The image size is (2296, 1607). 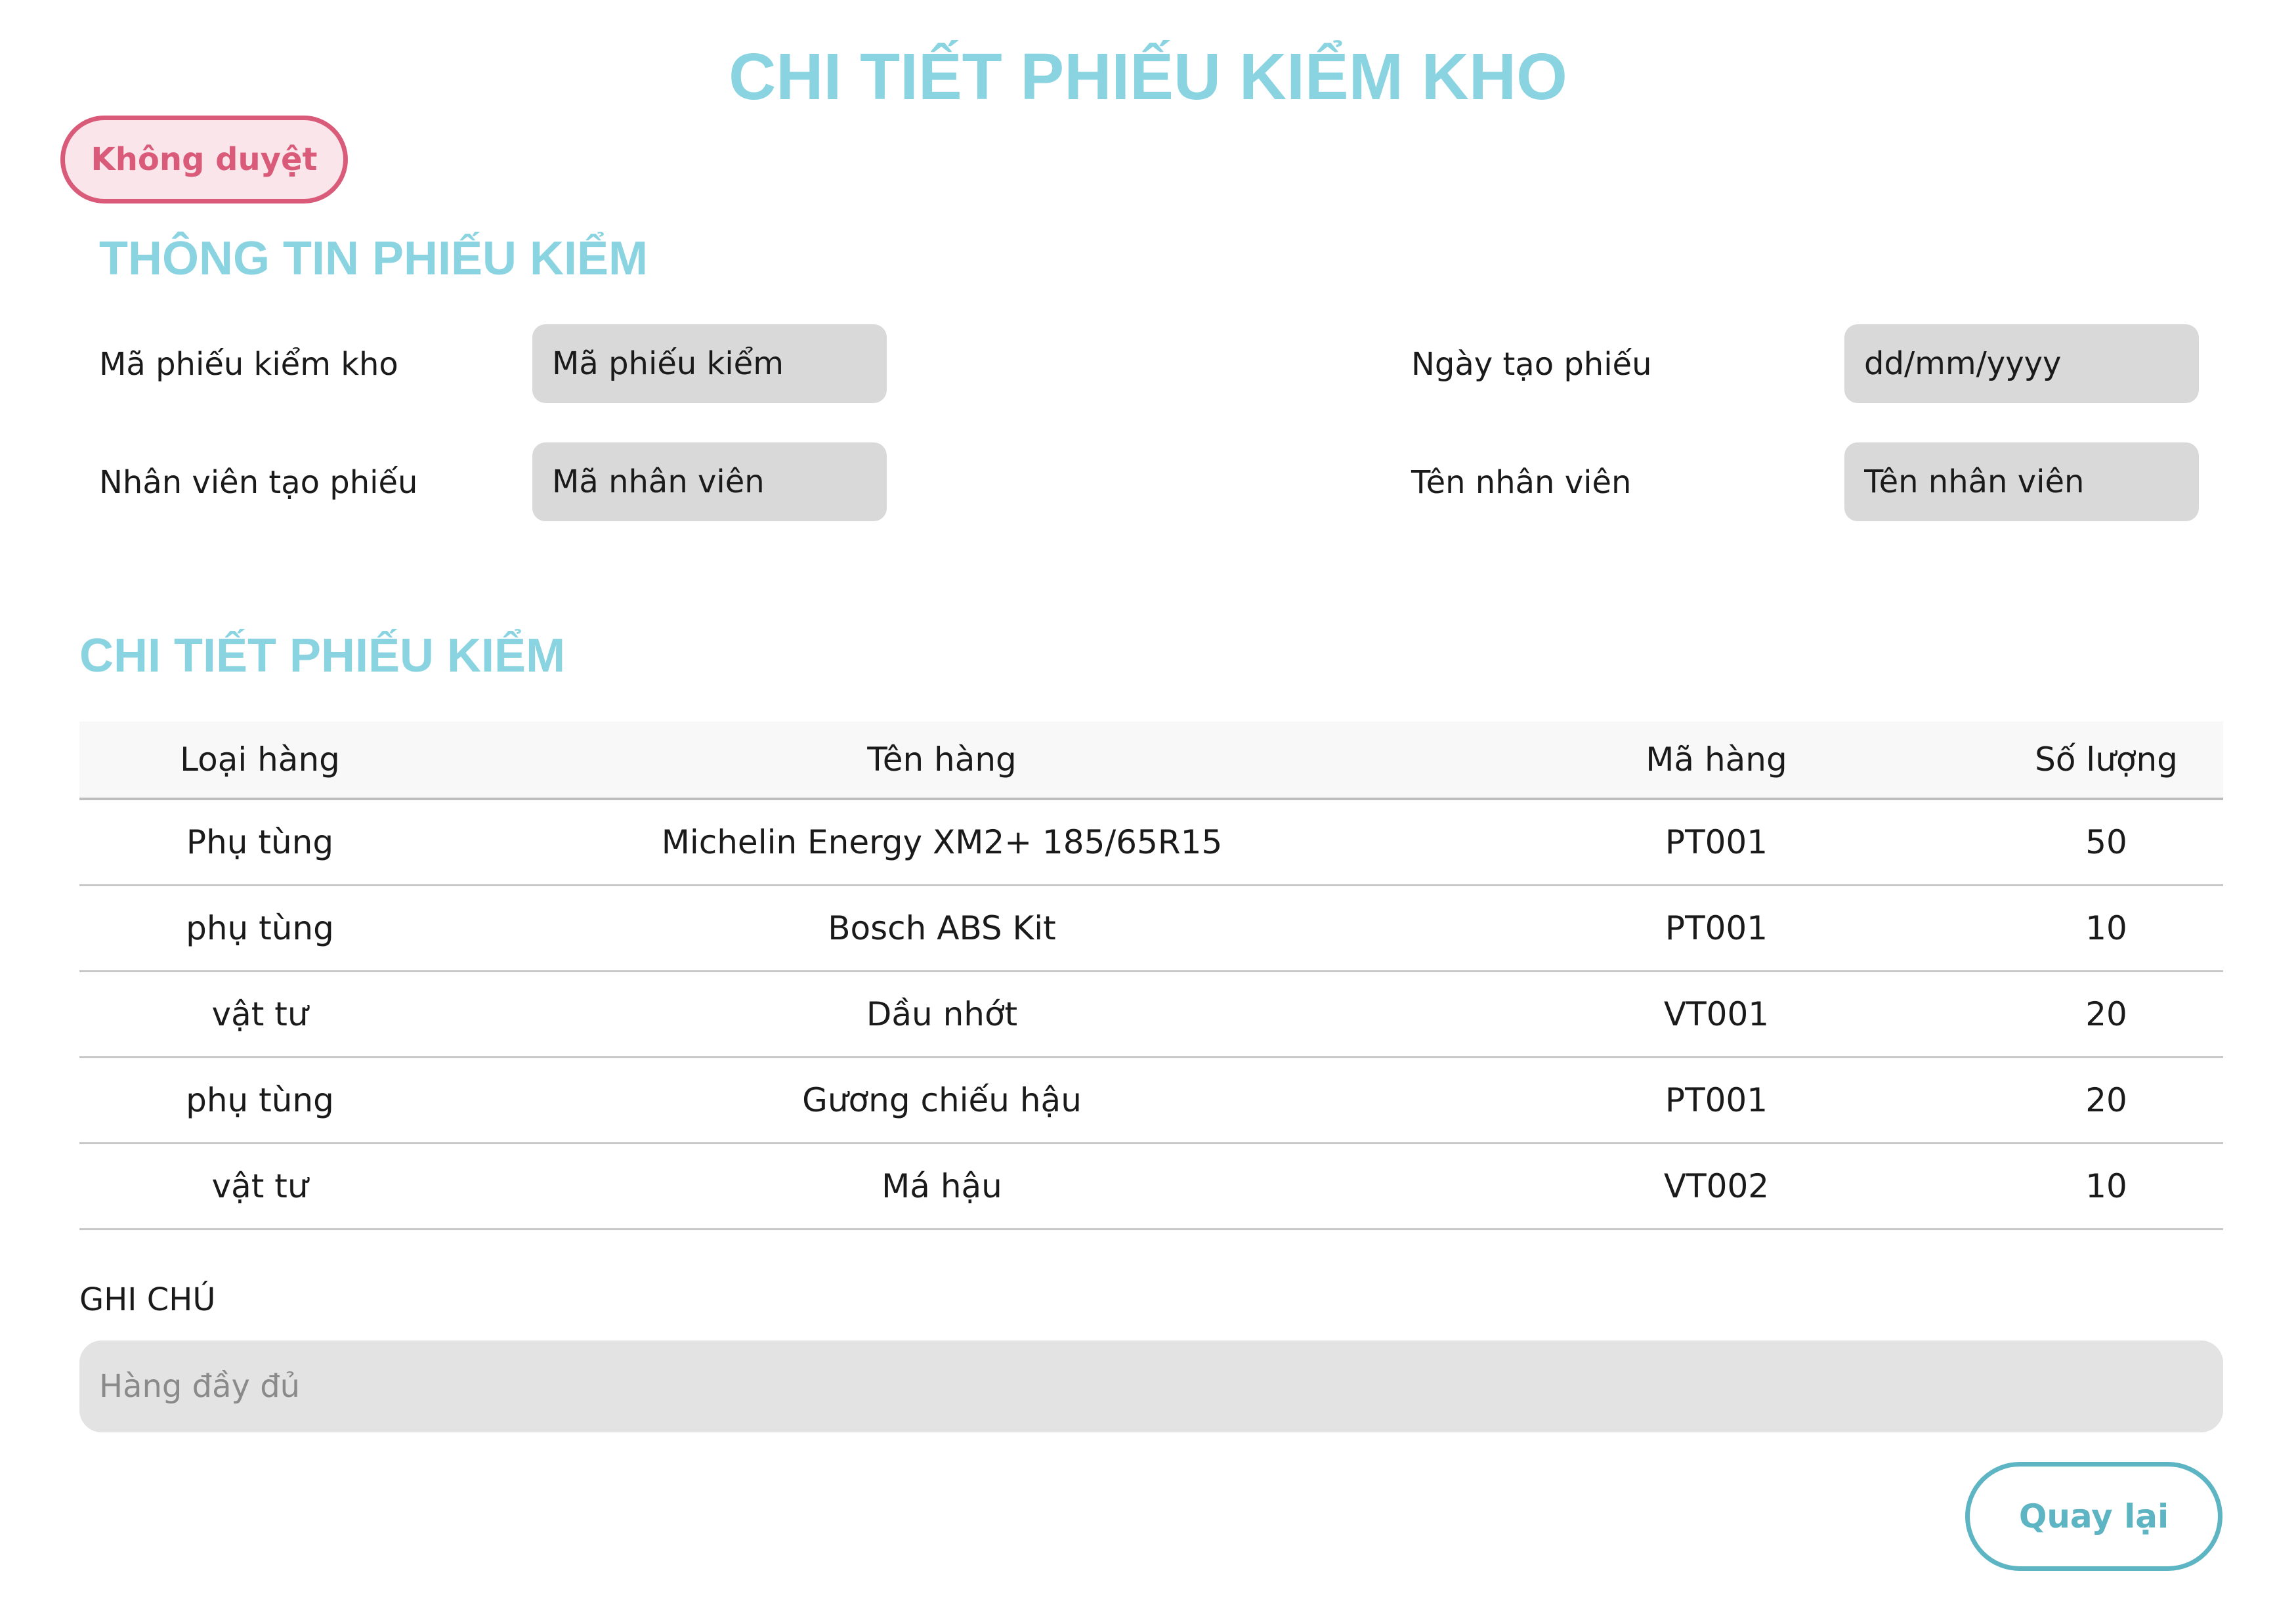 What do you see at coordinates (1151, 928) in the screenshot?
I see `table-row: phụ tùng Bosch ABS Kit PT001 10` at bounding box center [1151, 928].